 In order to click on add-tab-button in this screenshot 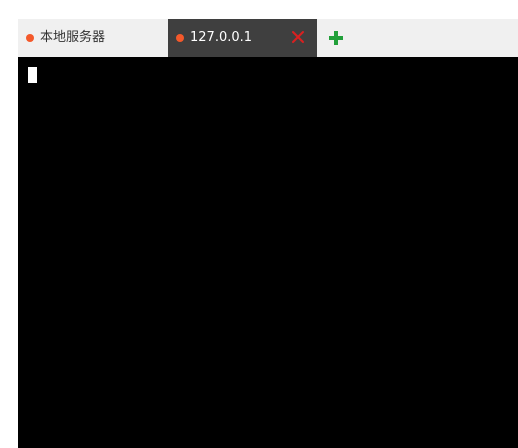, I will do `click(336, 38)`.